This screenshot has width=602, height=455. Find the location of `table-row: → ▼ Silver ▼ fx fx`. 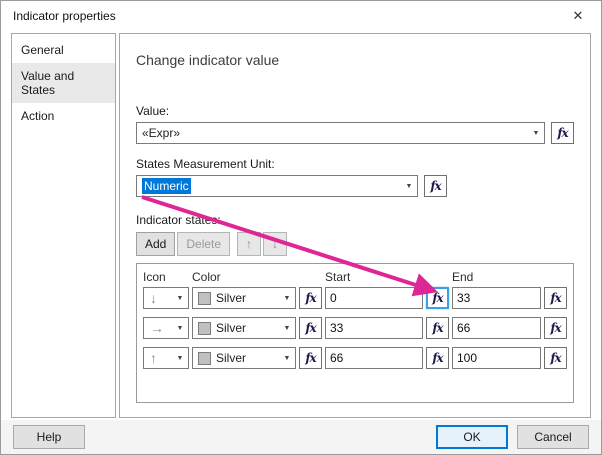

table-row: → ▼ Silver ▼ fx fx is located at coordinates (355, 328).